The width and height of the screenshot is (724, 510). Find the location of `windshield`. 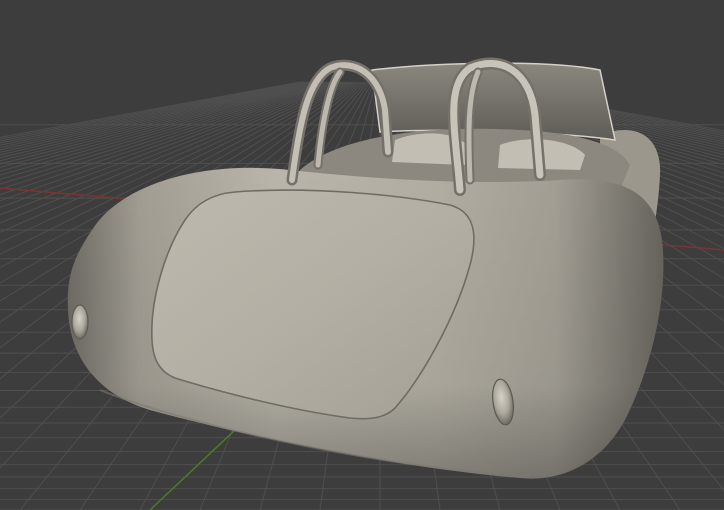

windshield is located at coordinates (493, 101).